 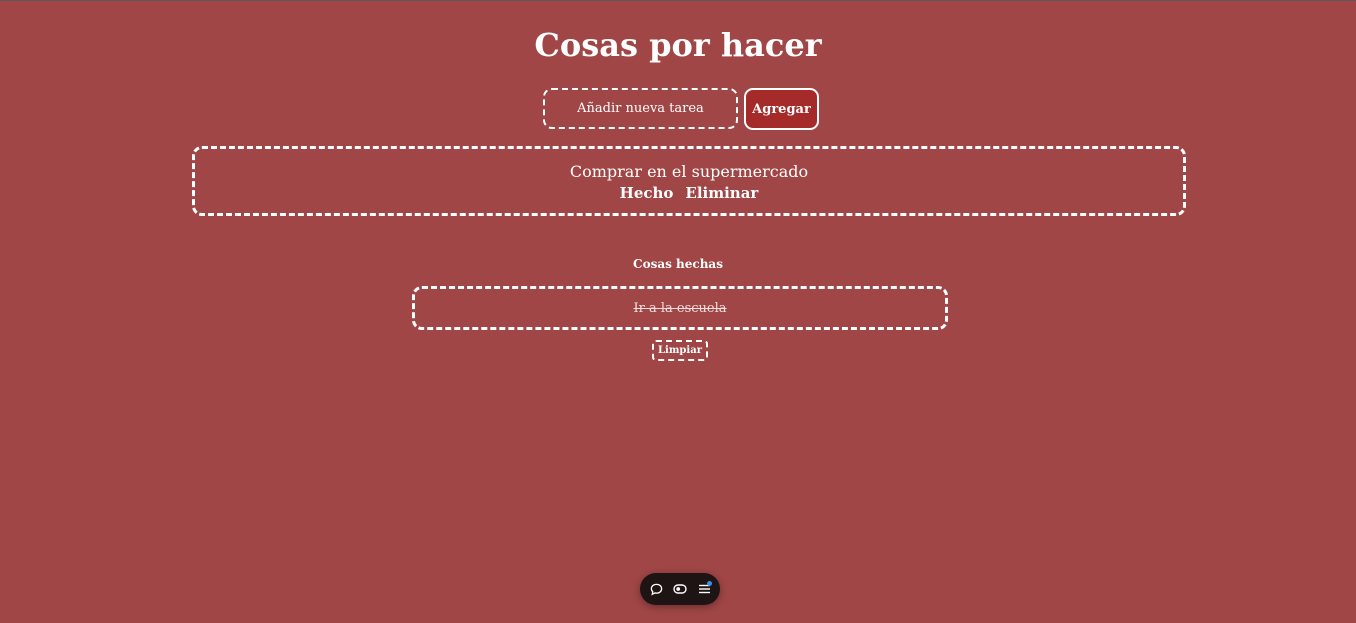 What do you see at coordinates (721, 193) in the screenshot?
I see `delete-button: Eliminar` at bounding box center [721, 193].